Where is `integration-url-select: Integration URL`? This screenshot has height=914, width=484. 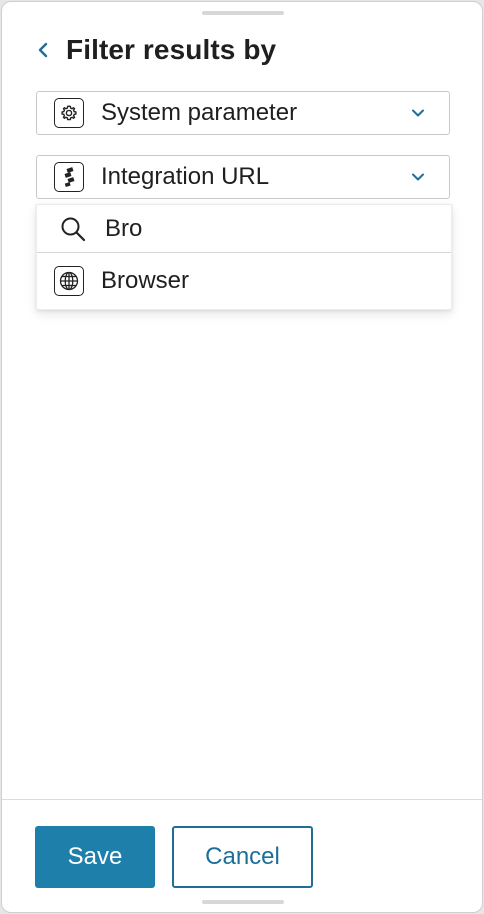 integration-url-select: Integration URL is located at coordinates (243, 177).